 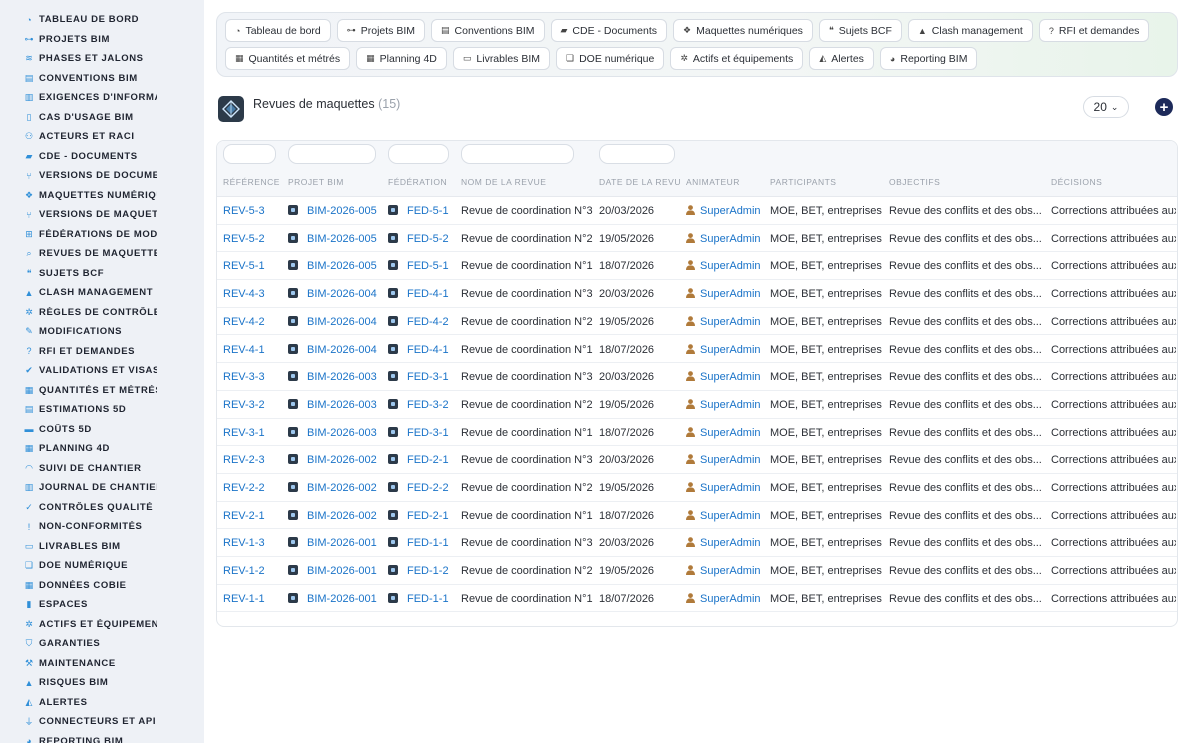 What do you see at coordinates (102, 274) in the screenshot?
I see `sidebar-item: ❝ SUJETS BCF` at bounding box center [102, 274].